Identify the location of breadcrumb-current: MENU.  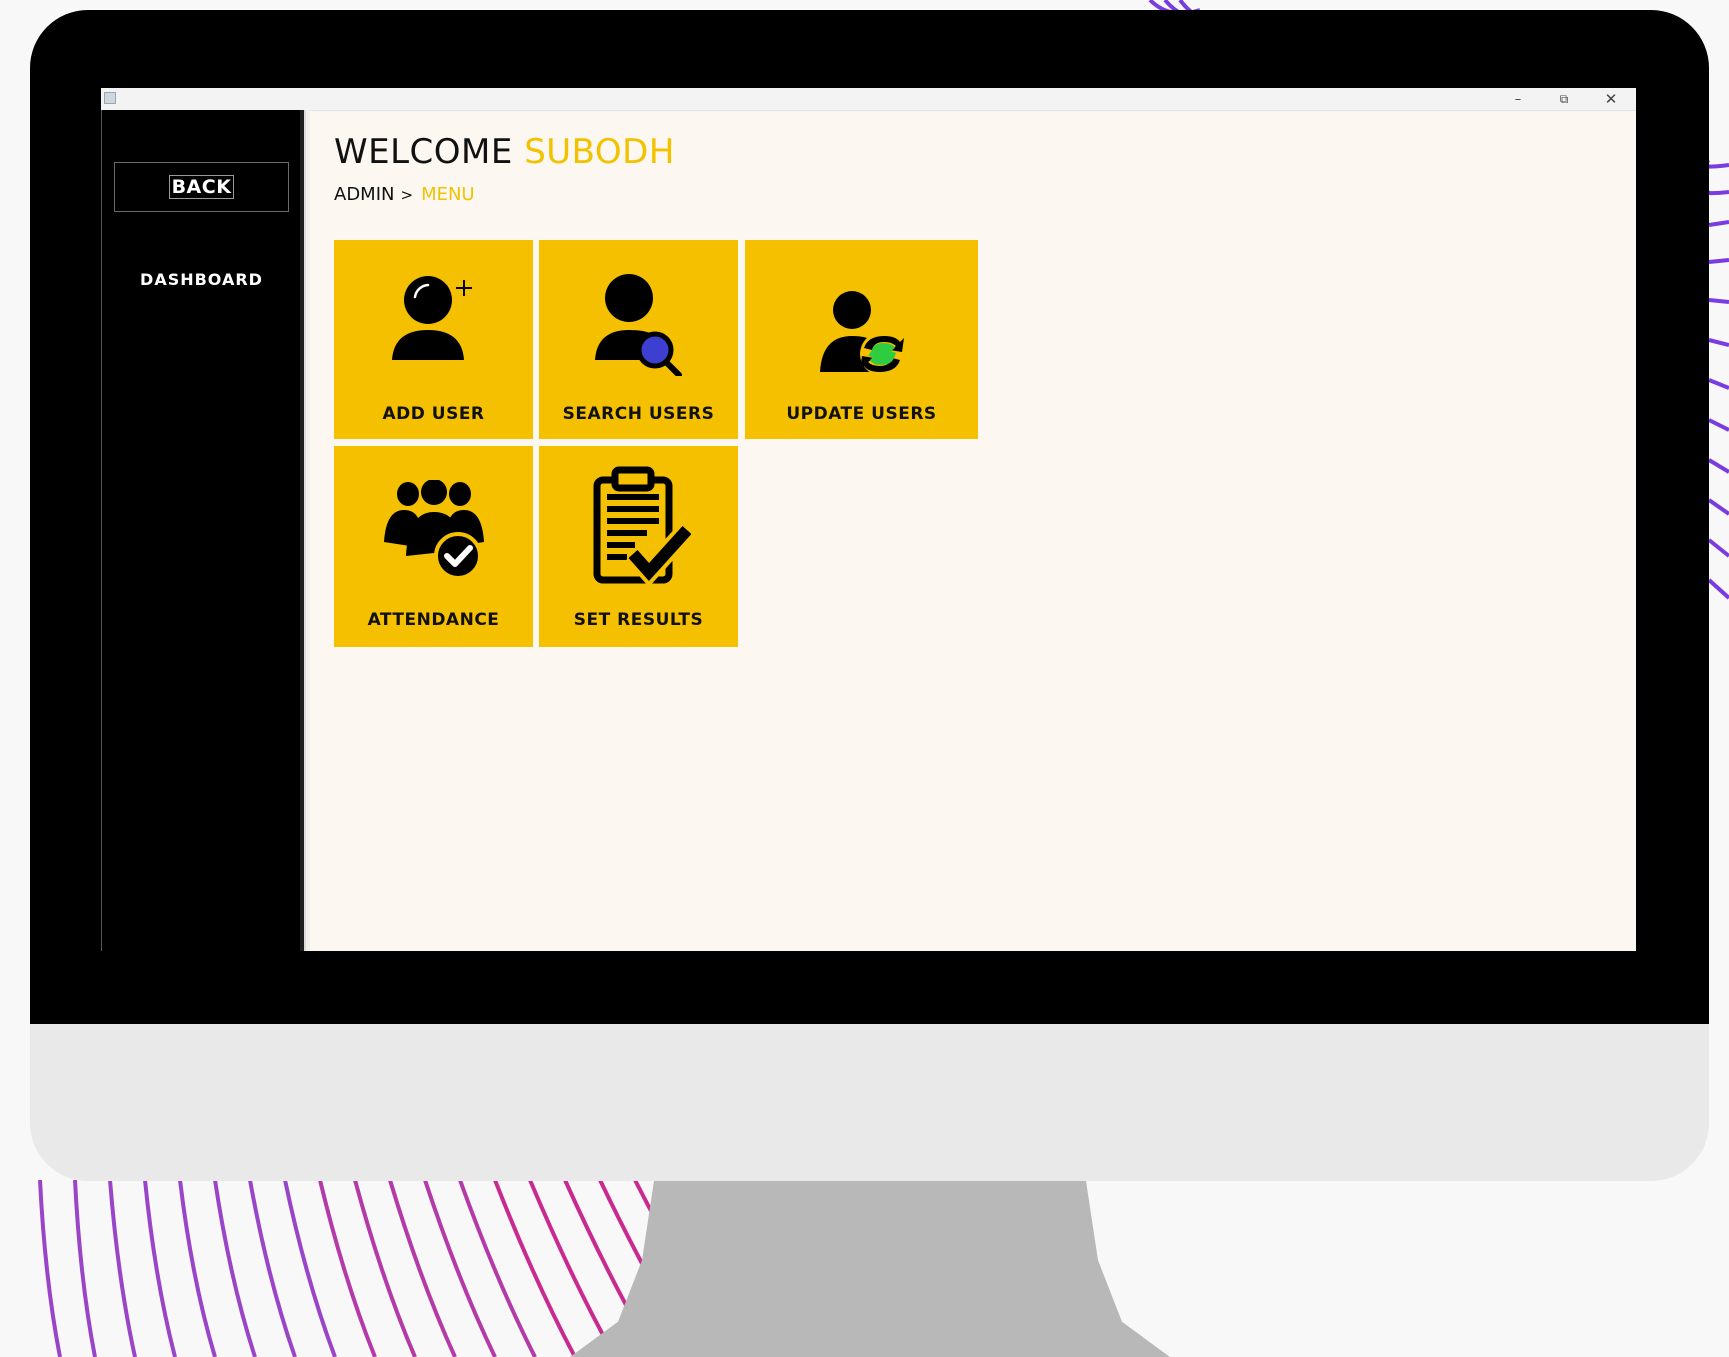
(448, 194).